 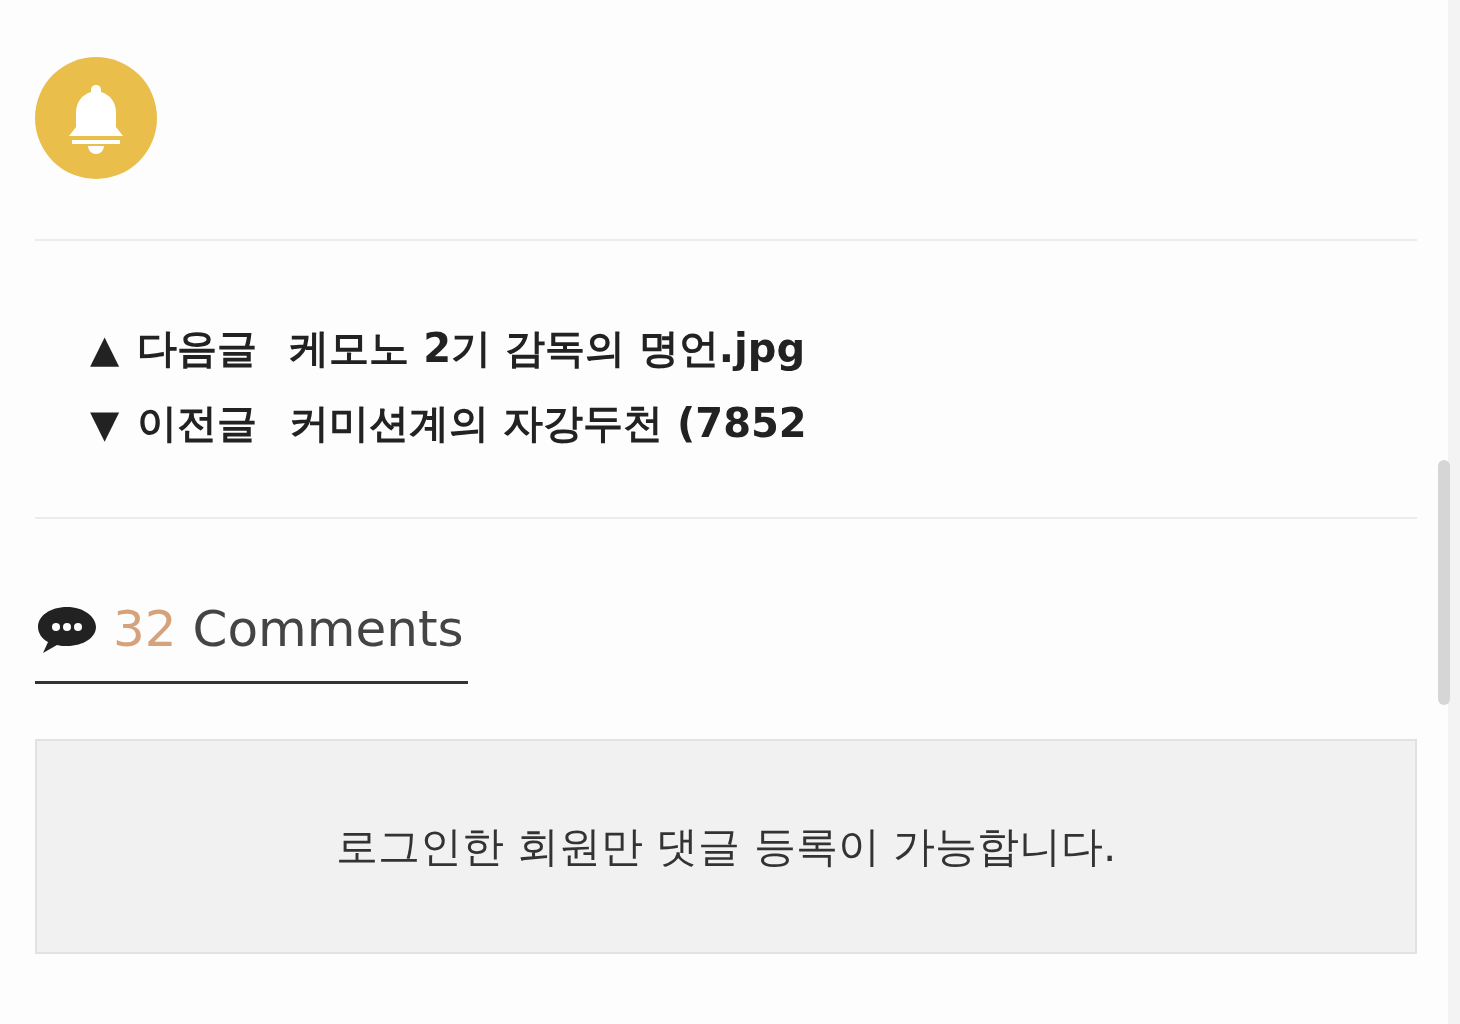 I want to click on bell-icon, so click(x=96, y=118).